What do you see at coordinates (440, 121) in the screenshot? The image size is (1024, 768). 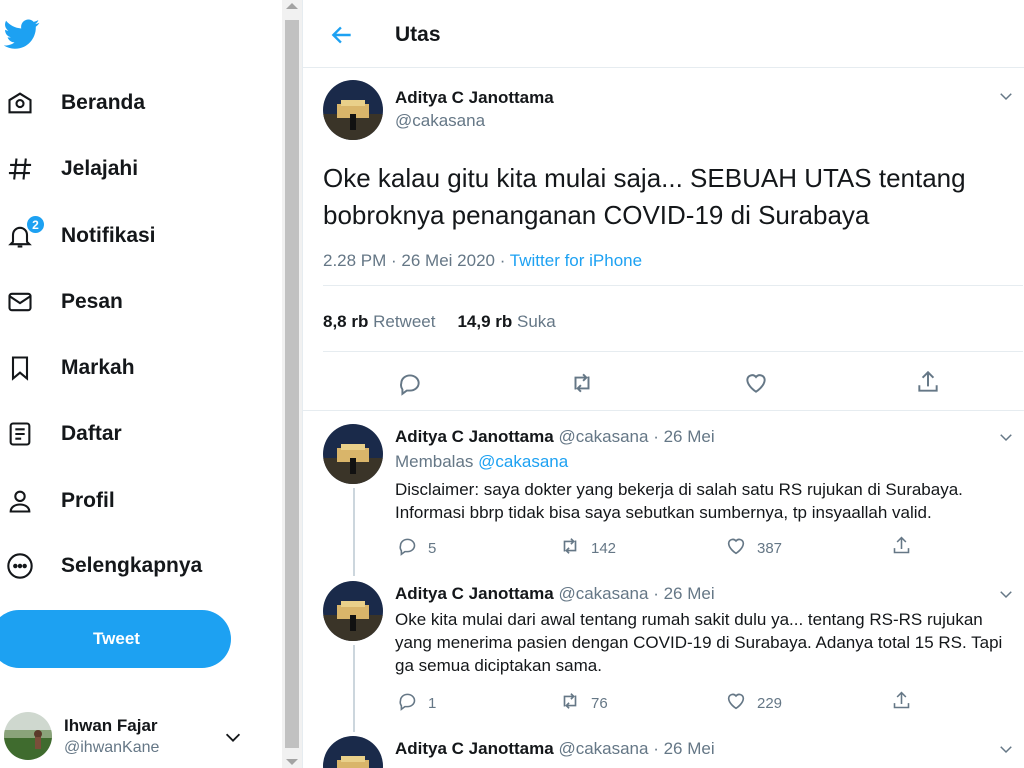 I see `tweet-author-handle: @cakasana` at bounding box center [440, 121].